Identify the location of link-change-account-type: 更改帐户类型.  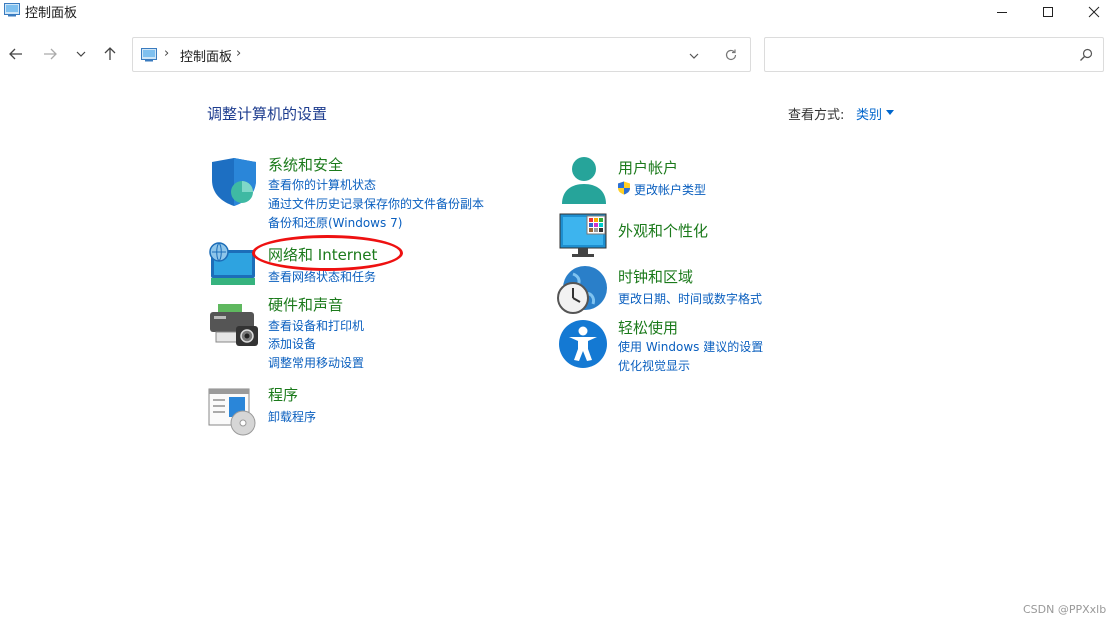
(670, 189).